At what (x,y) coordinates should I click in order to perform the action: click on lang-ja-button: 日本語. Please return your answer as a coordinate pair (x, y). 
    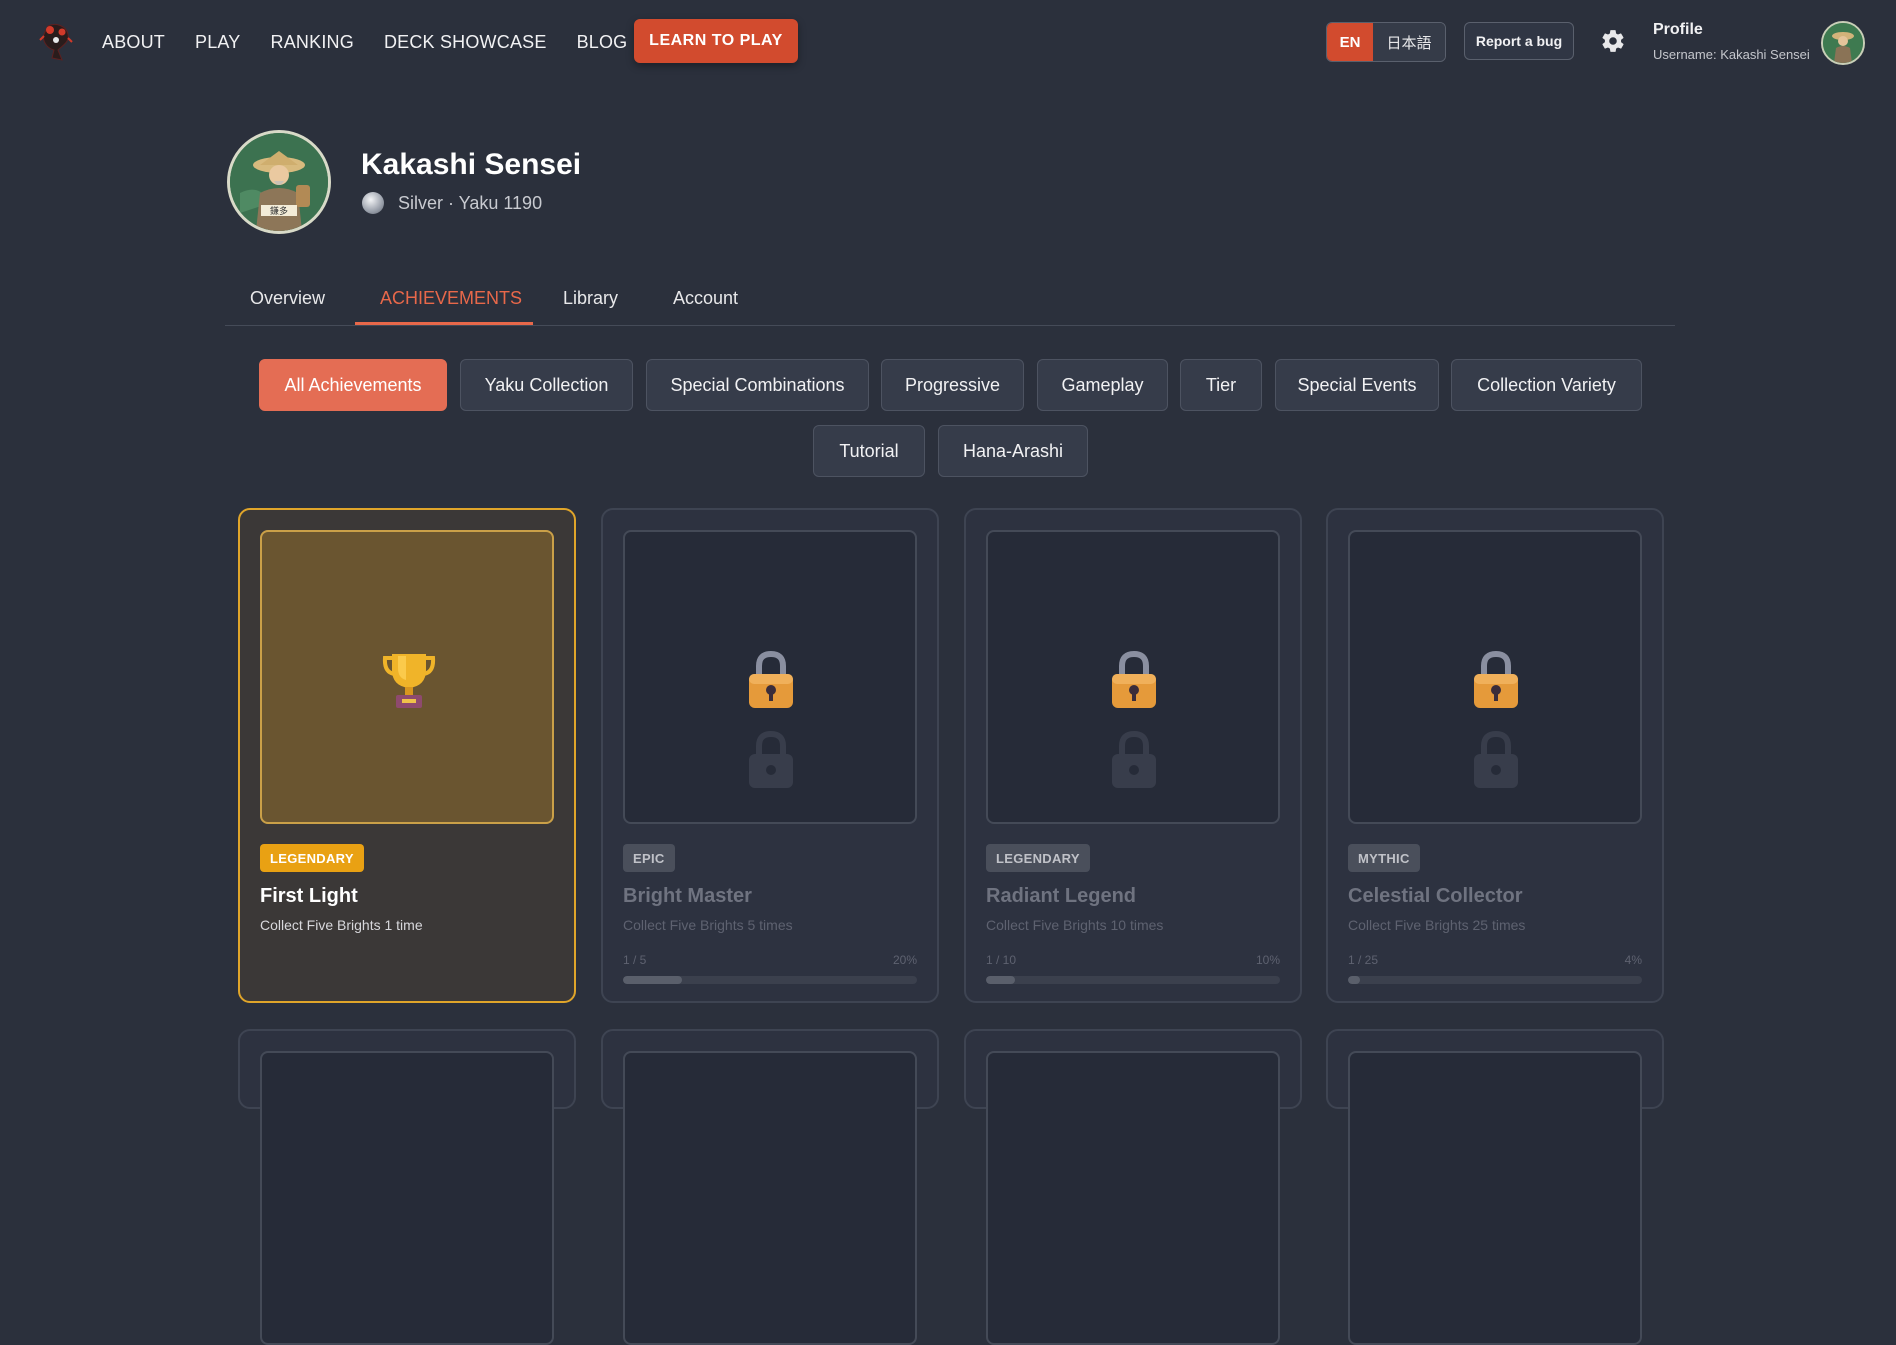
    Looking at the image, I should click on (1409, 42).